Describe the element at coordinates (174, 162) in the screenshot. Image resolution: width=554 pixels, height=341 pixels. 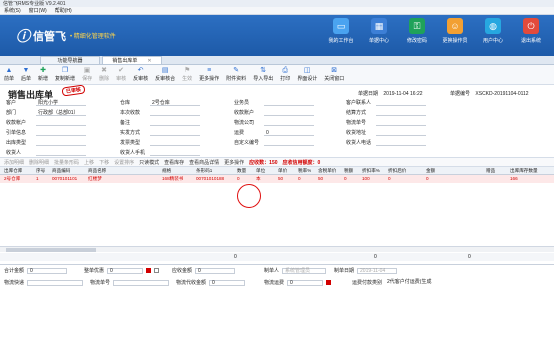
I see `view-stock-button: 查看库存` at that location.